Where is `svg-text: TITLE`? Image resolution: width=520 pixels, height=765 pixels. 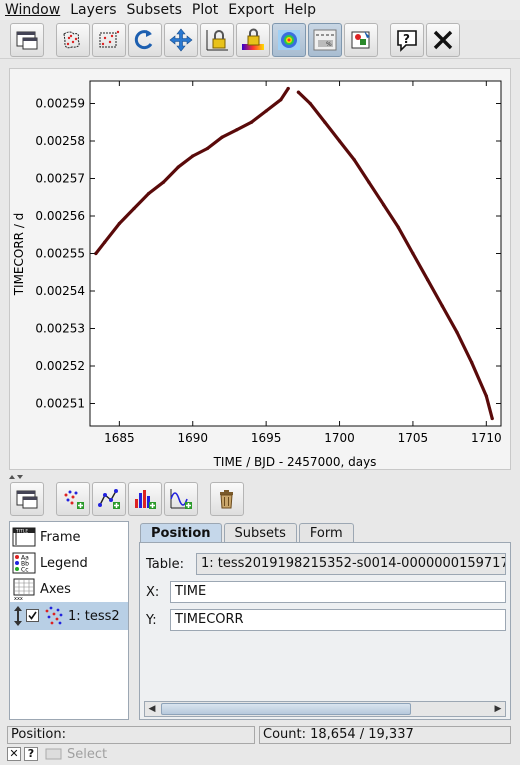 svg-text: TITLE is located at coordinates (21, 532).